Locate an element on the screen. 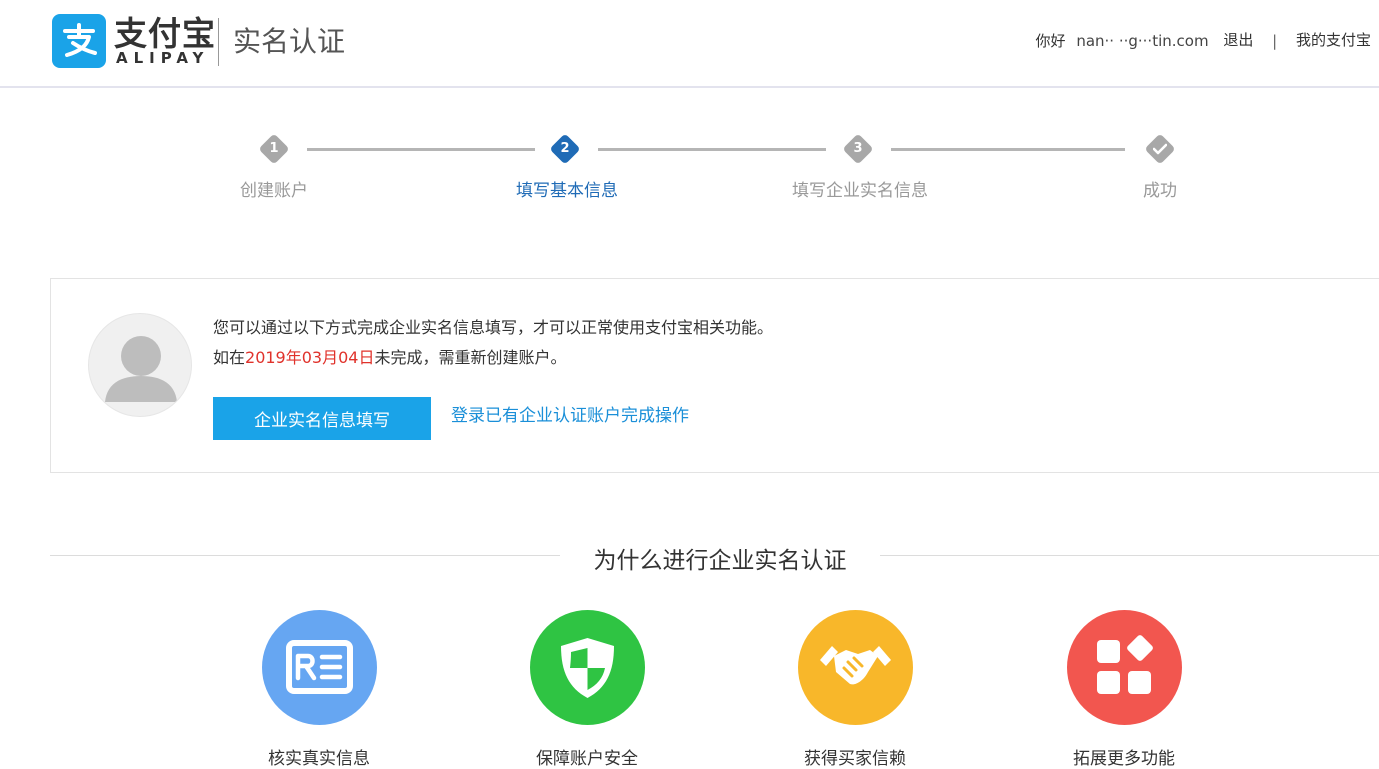 This screenshot has width=1379, height=769. step-1-icon: 1 is located at coordinates (274, 149).